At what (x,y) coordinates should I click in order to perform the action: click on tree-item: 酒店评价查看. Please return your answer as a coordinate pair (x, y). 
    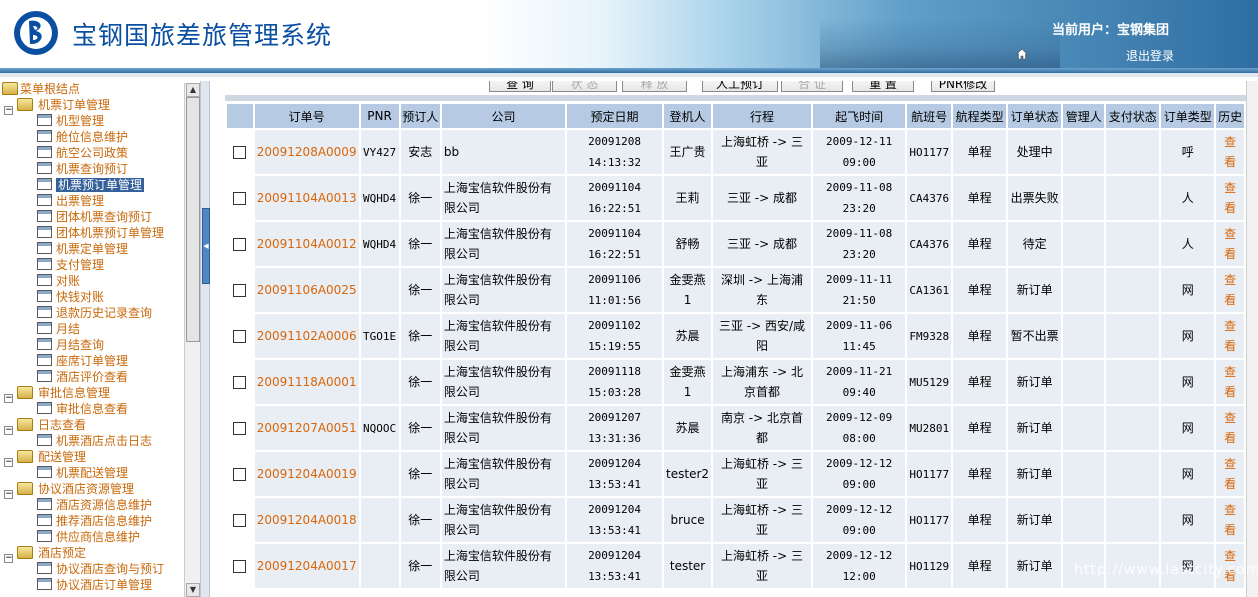
    Looking at the image, I should click on (92, 377).